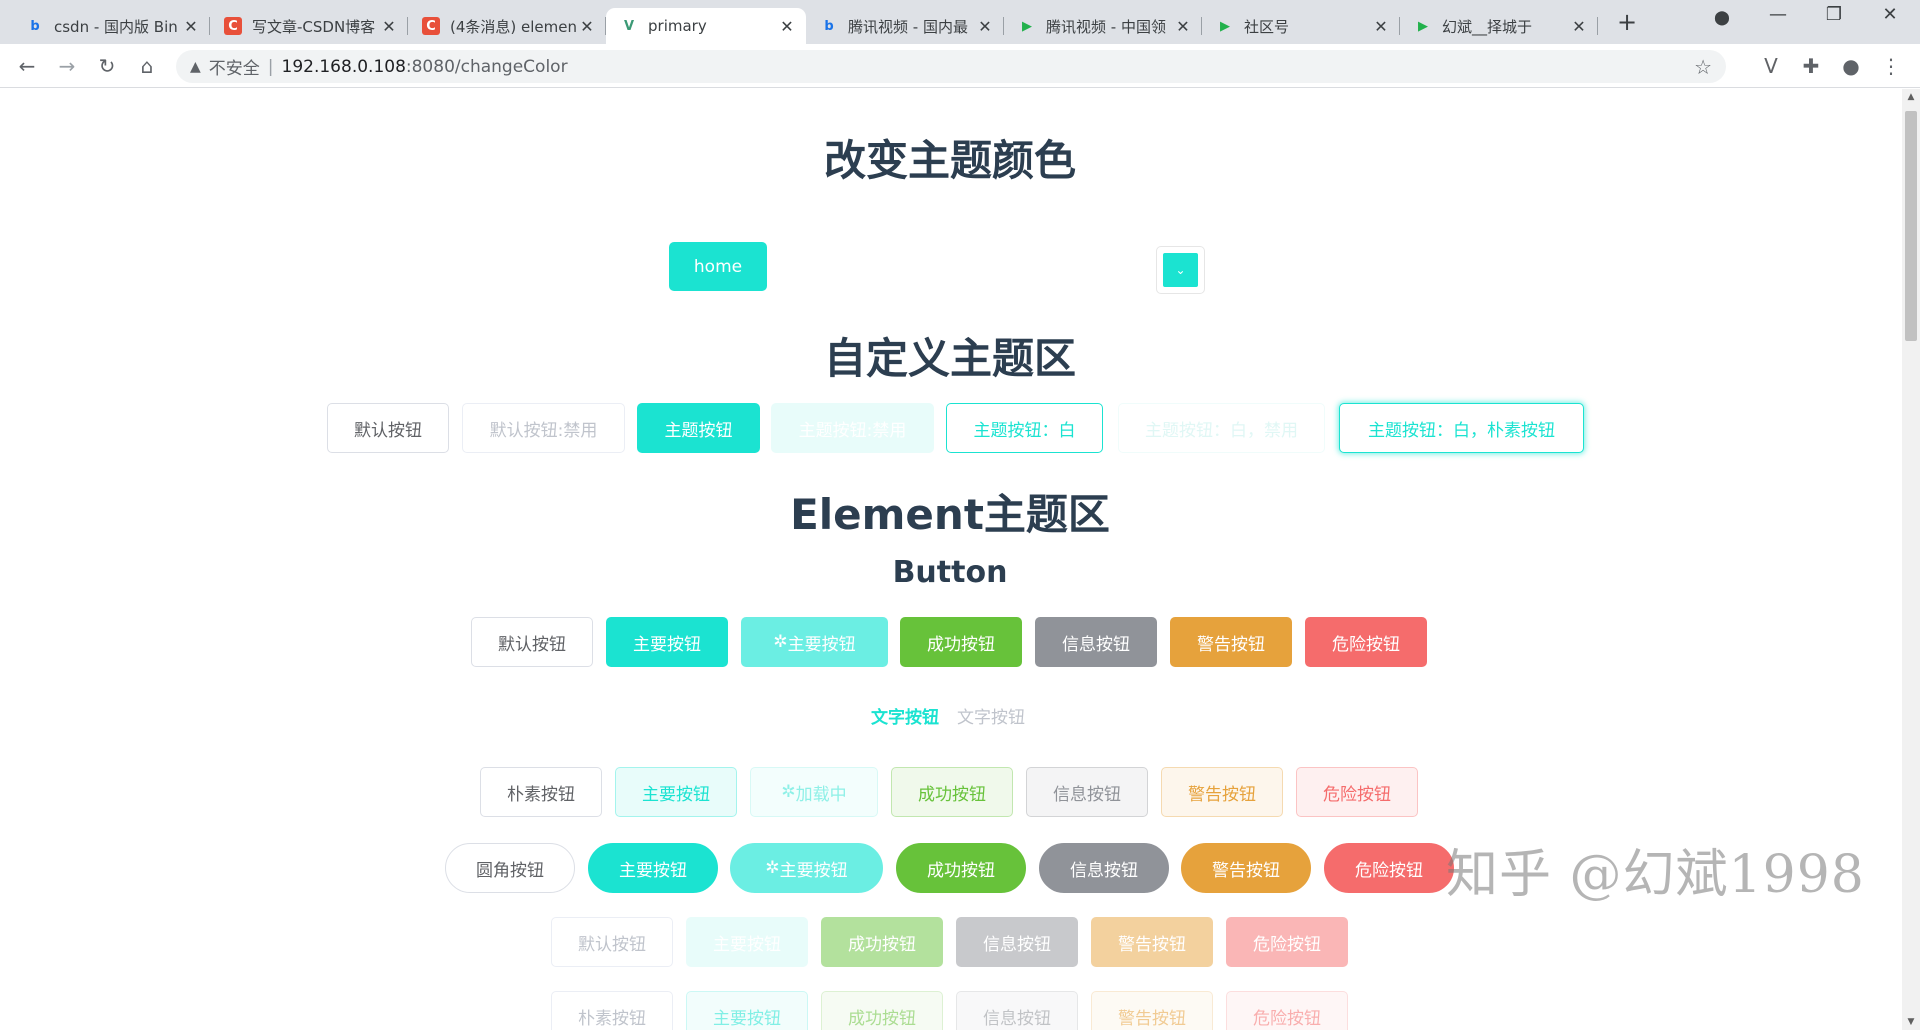 Image resolution: width=1920 pixels, height=1030 pixels. What do you see at coordinates (1096, 642) in the screenshot?
I see `basic-button: 信息按钮` at bounding box center [1096, 642].